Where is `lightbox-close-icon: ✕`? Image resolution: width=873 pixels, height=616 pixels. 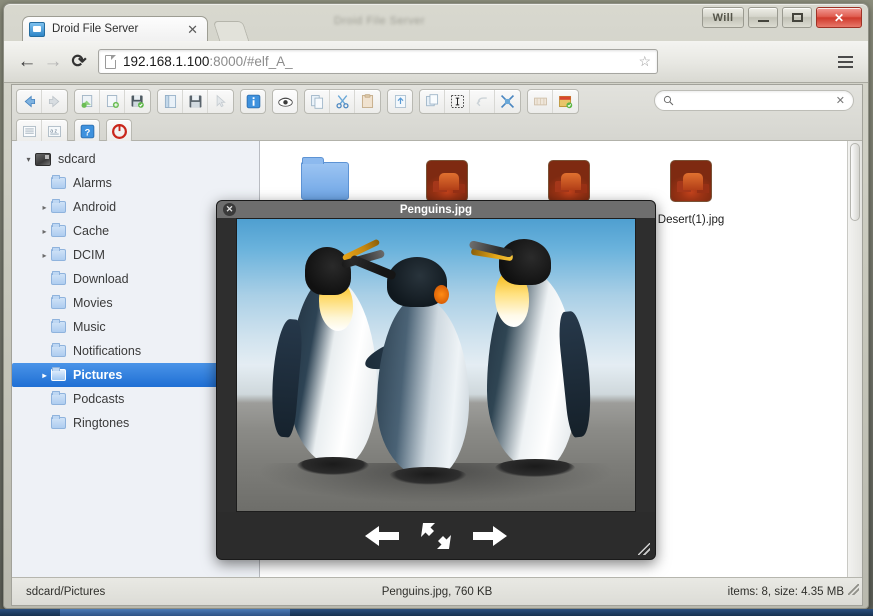 lightbox-close-icon: ✕ is located at coordinates (229, 209).